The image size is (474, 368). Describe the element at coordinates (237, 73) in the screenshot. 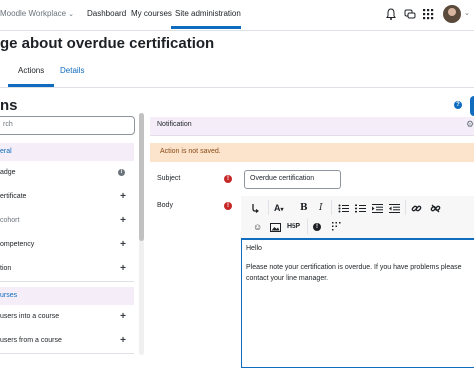

I see `page-tabs: Actions Details` at that location.